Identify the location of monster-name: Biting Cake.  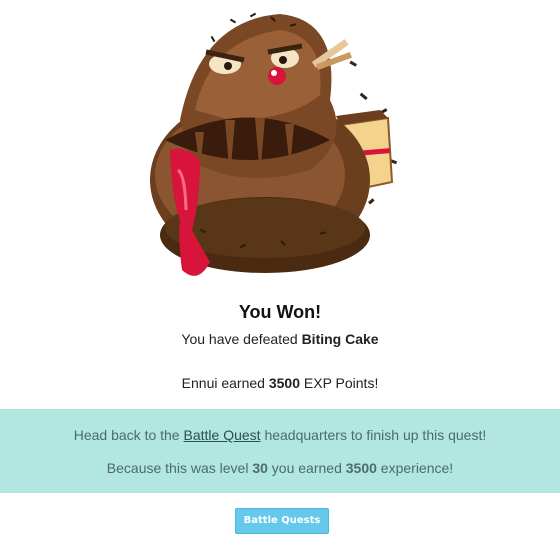
(340, 339).